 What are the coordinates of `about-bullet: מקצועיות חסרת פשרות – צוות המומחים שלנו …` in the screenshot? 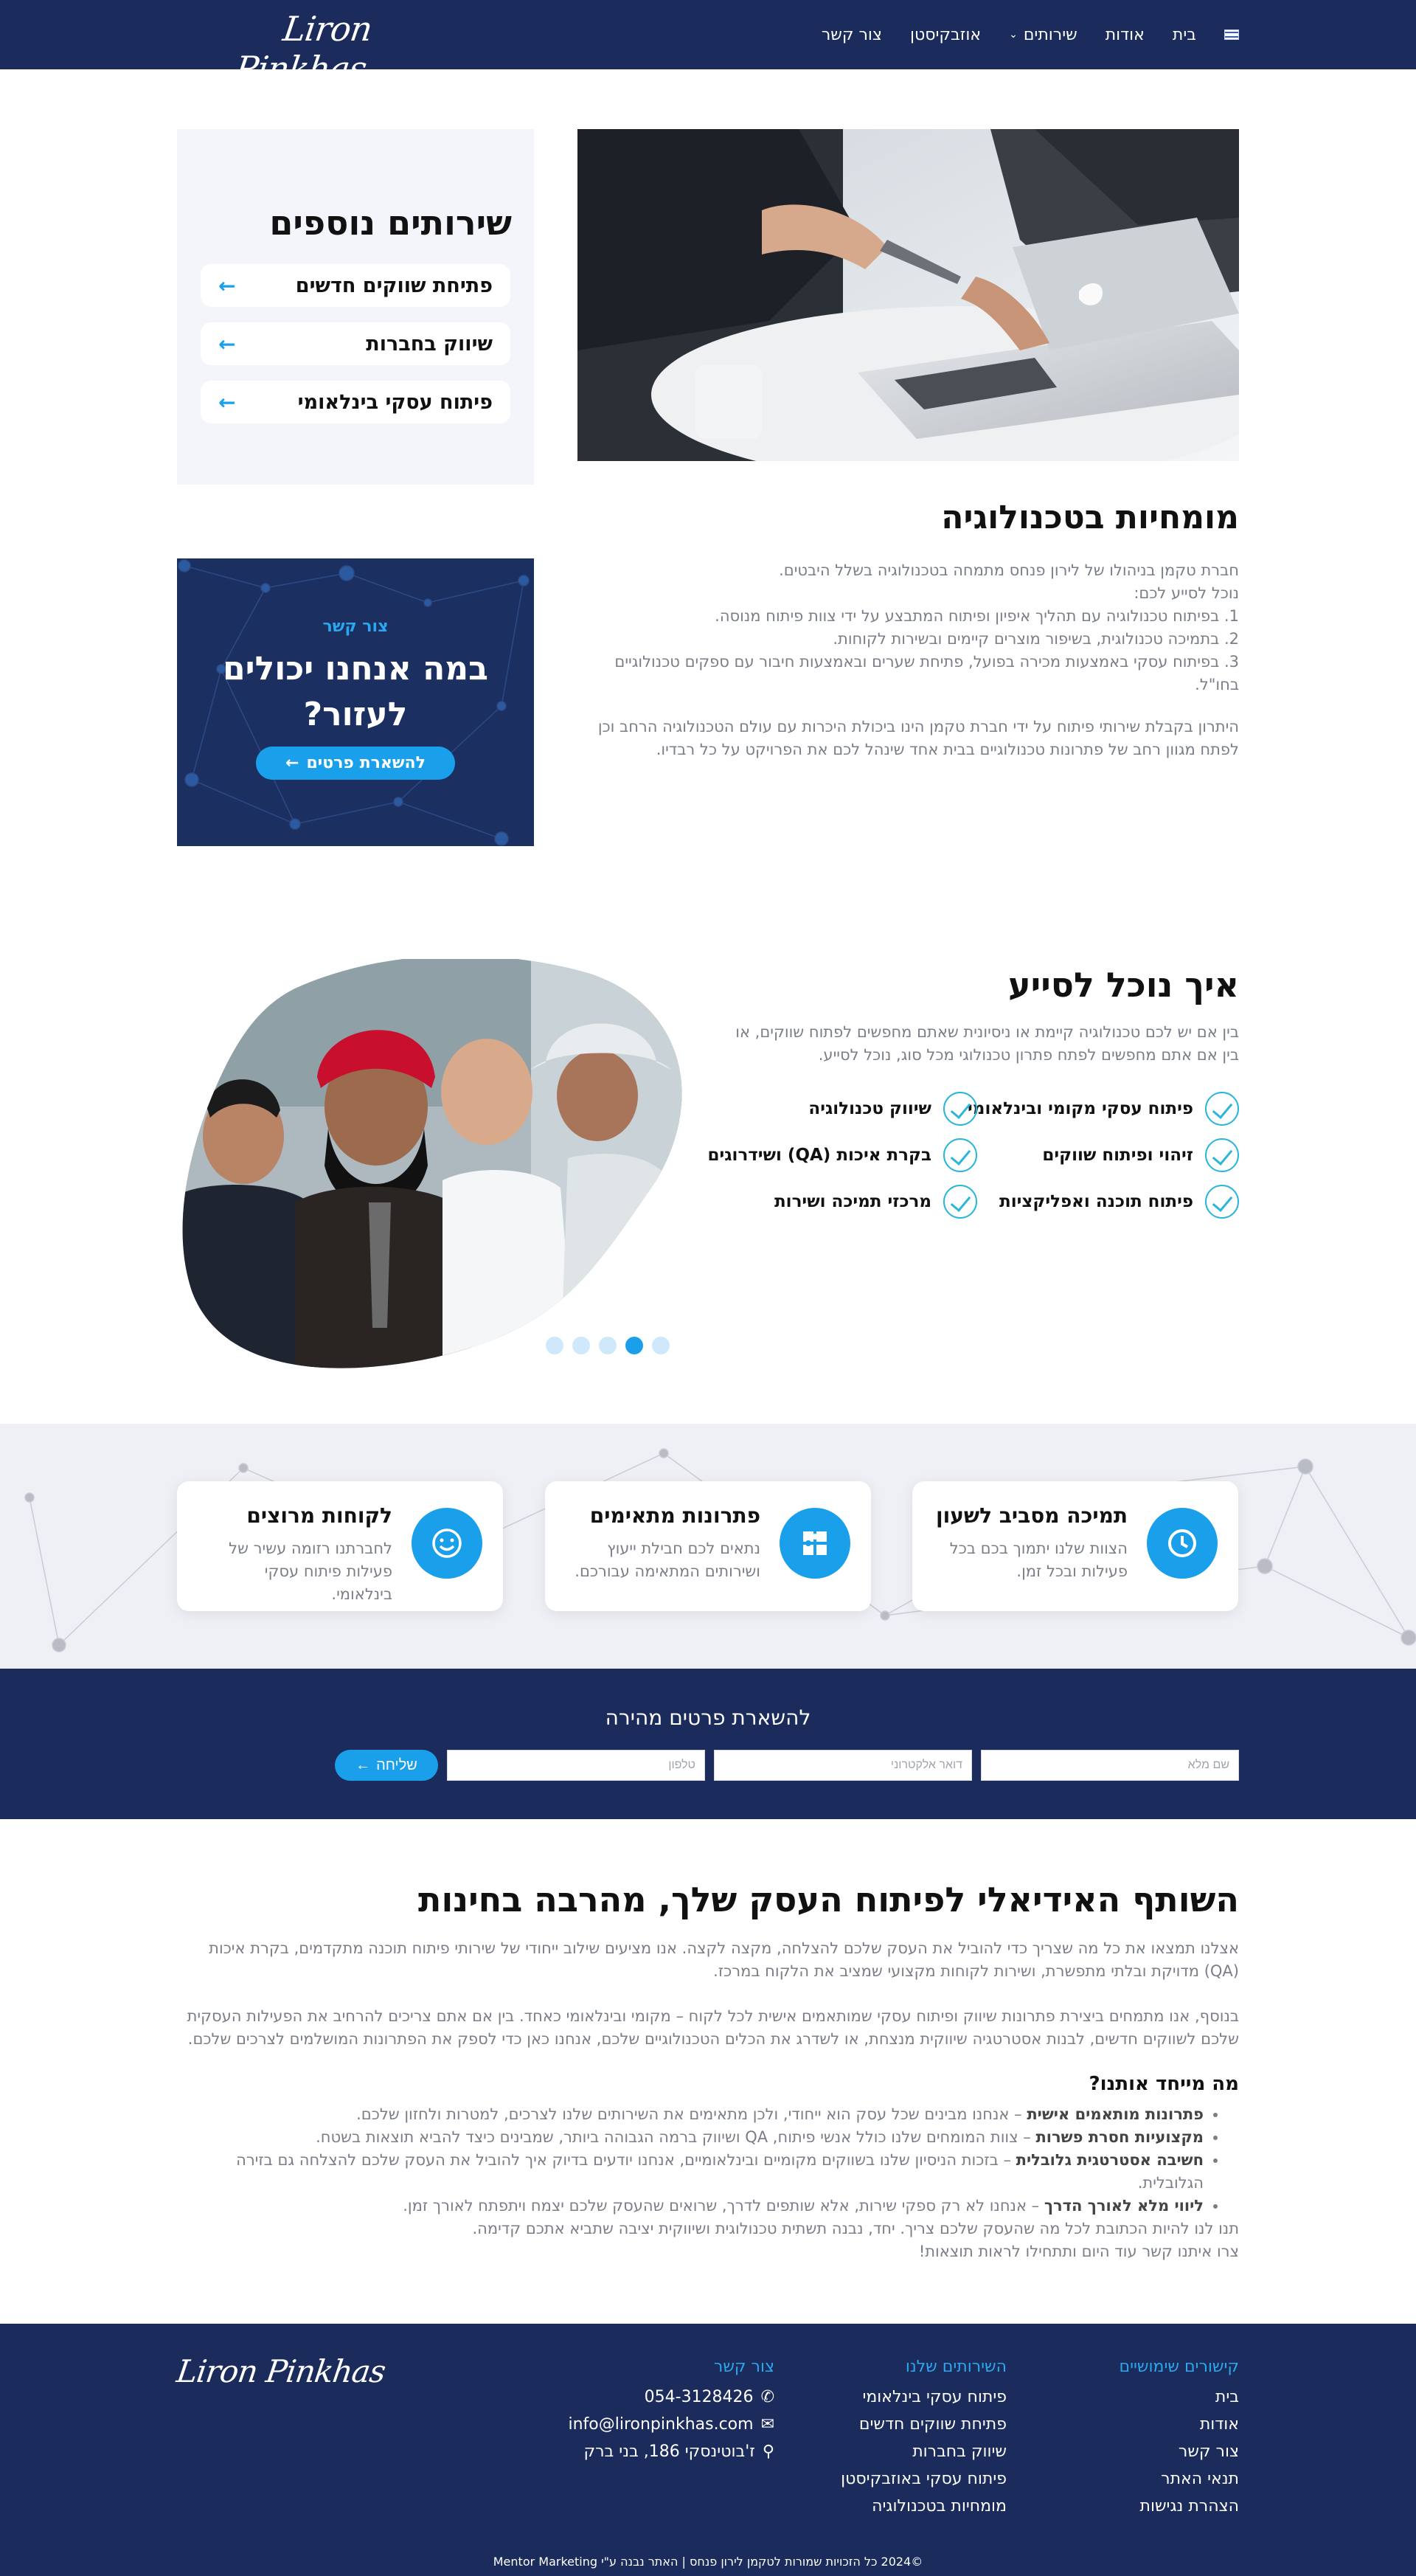 It's located at (690, 2137).